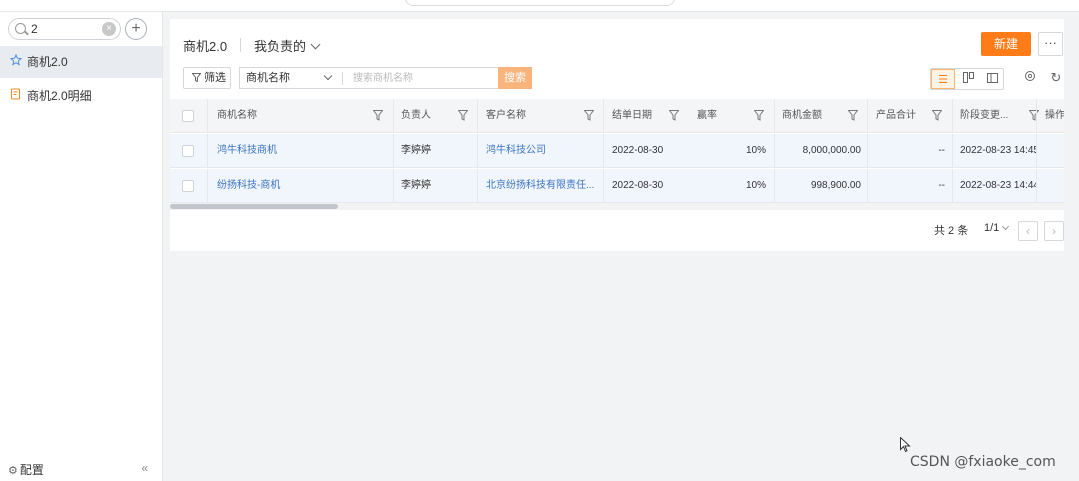  Describe the element at coordinates (144, 468) in the screenshot. I see `collapse-sidebar-icon: «` at that location.